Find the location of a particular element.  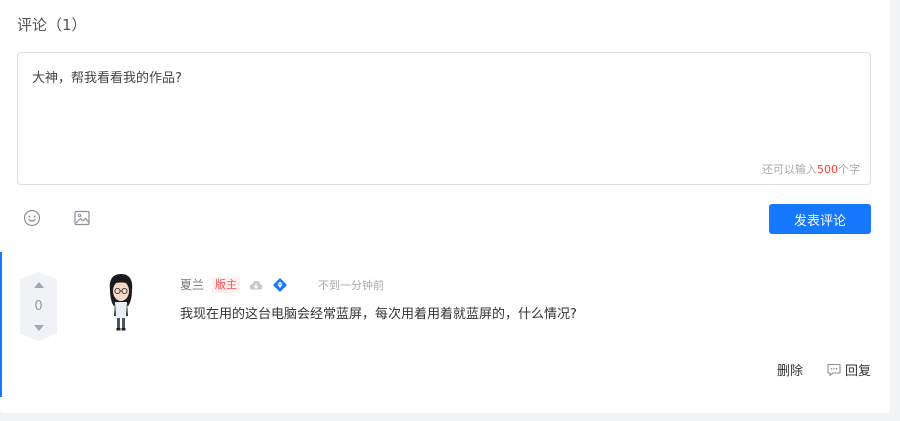

comment-meta: 夏兰 版主 不到一分钟前 is located at coordinates (282, 284).